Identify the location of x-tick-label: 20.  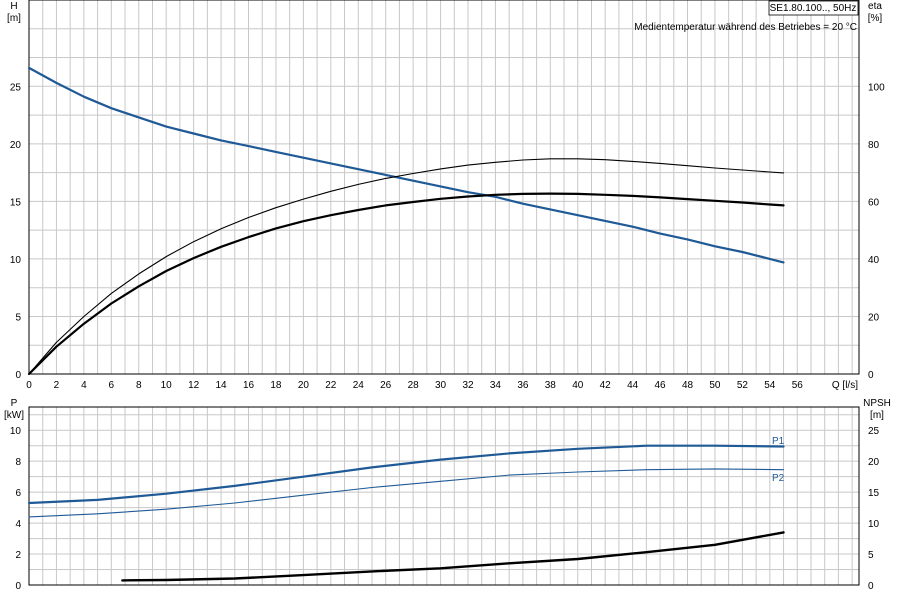
(304, 385).